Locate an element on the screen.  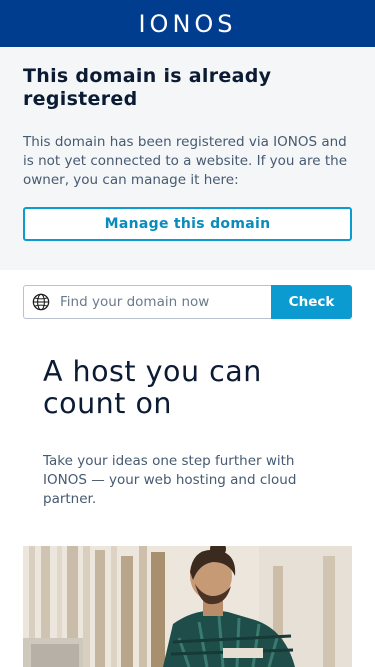
notice-title: This domain is already registered is located at coordinates (147, 87).